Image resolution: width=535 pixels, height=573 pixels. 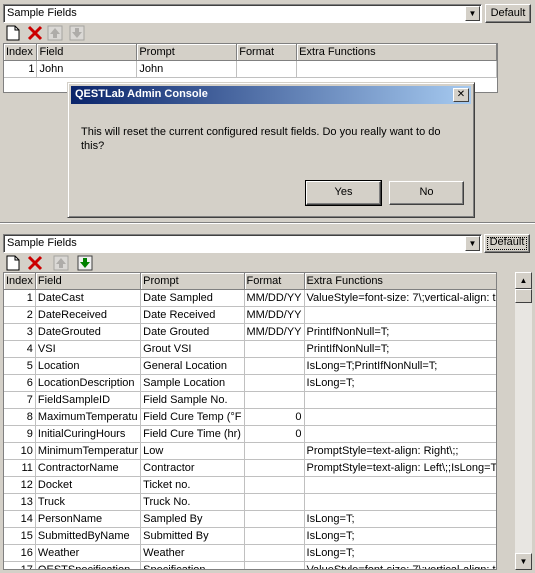 What do you see at coordinates (88, 383) in the screenshot?
I see `cell-field: LocationDescription` at bounding box center [88, 383].